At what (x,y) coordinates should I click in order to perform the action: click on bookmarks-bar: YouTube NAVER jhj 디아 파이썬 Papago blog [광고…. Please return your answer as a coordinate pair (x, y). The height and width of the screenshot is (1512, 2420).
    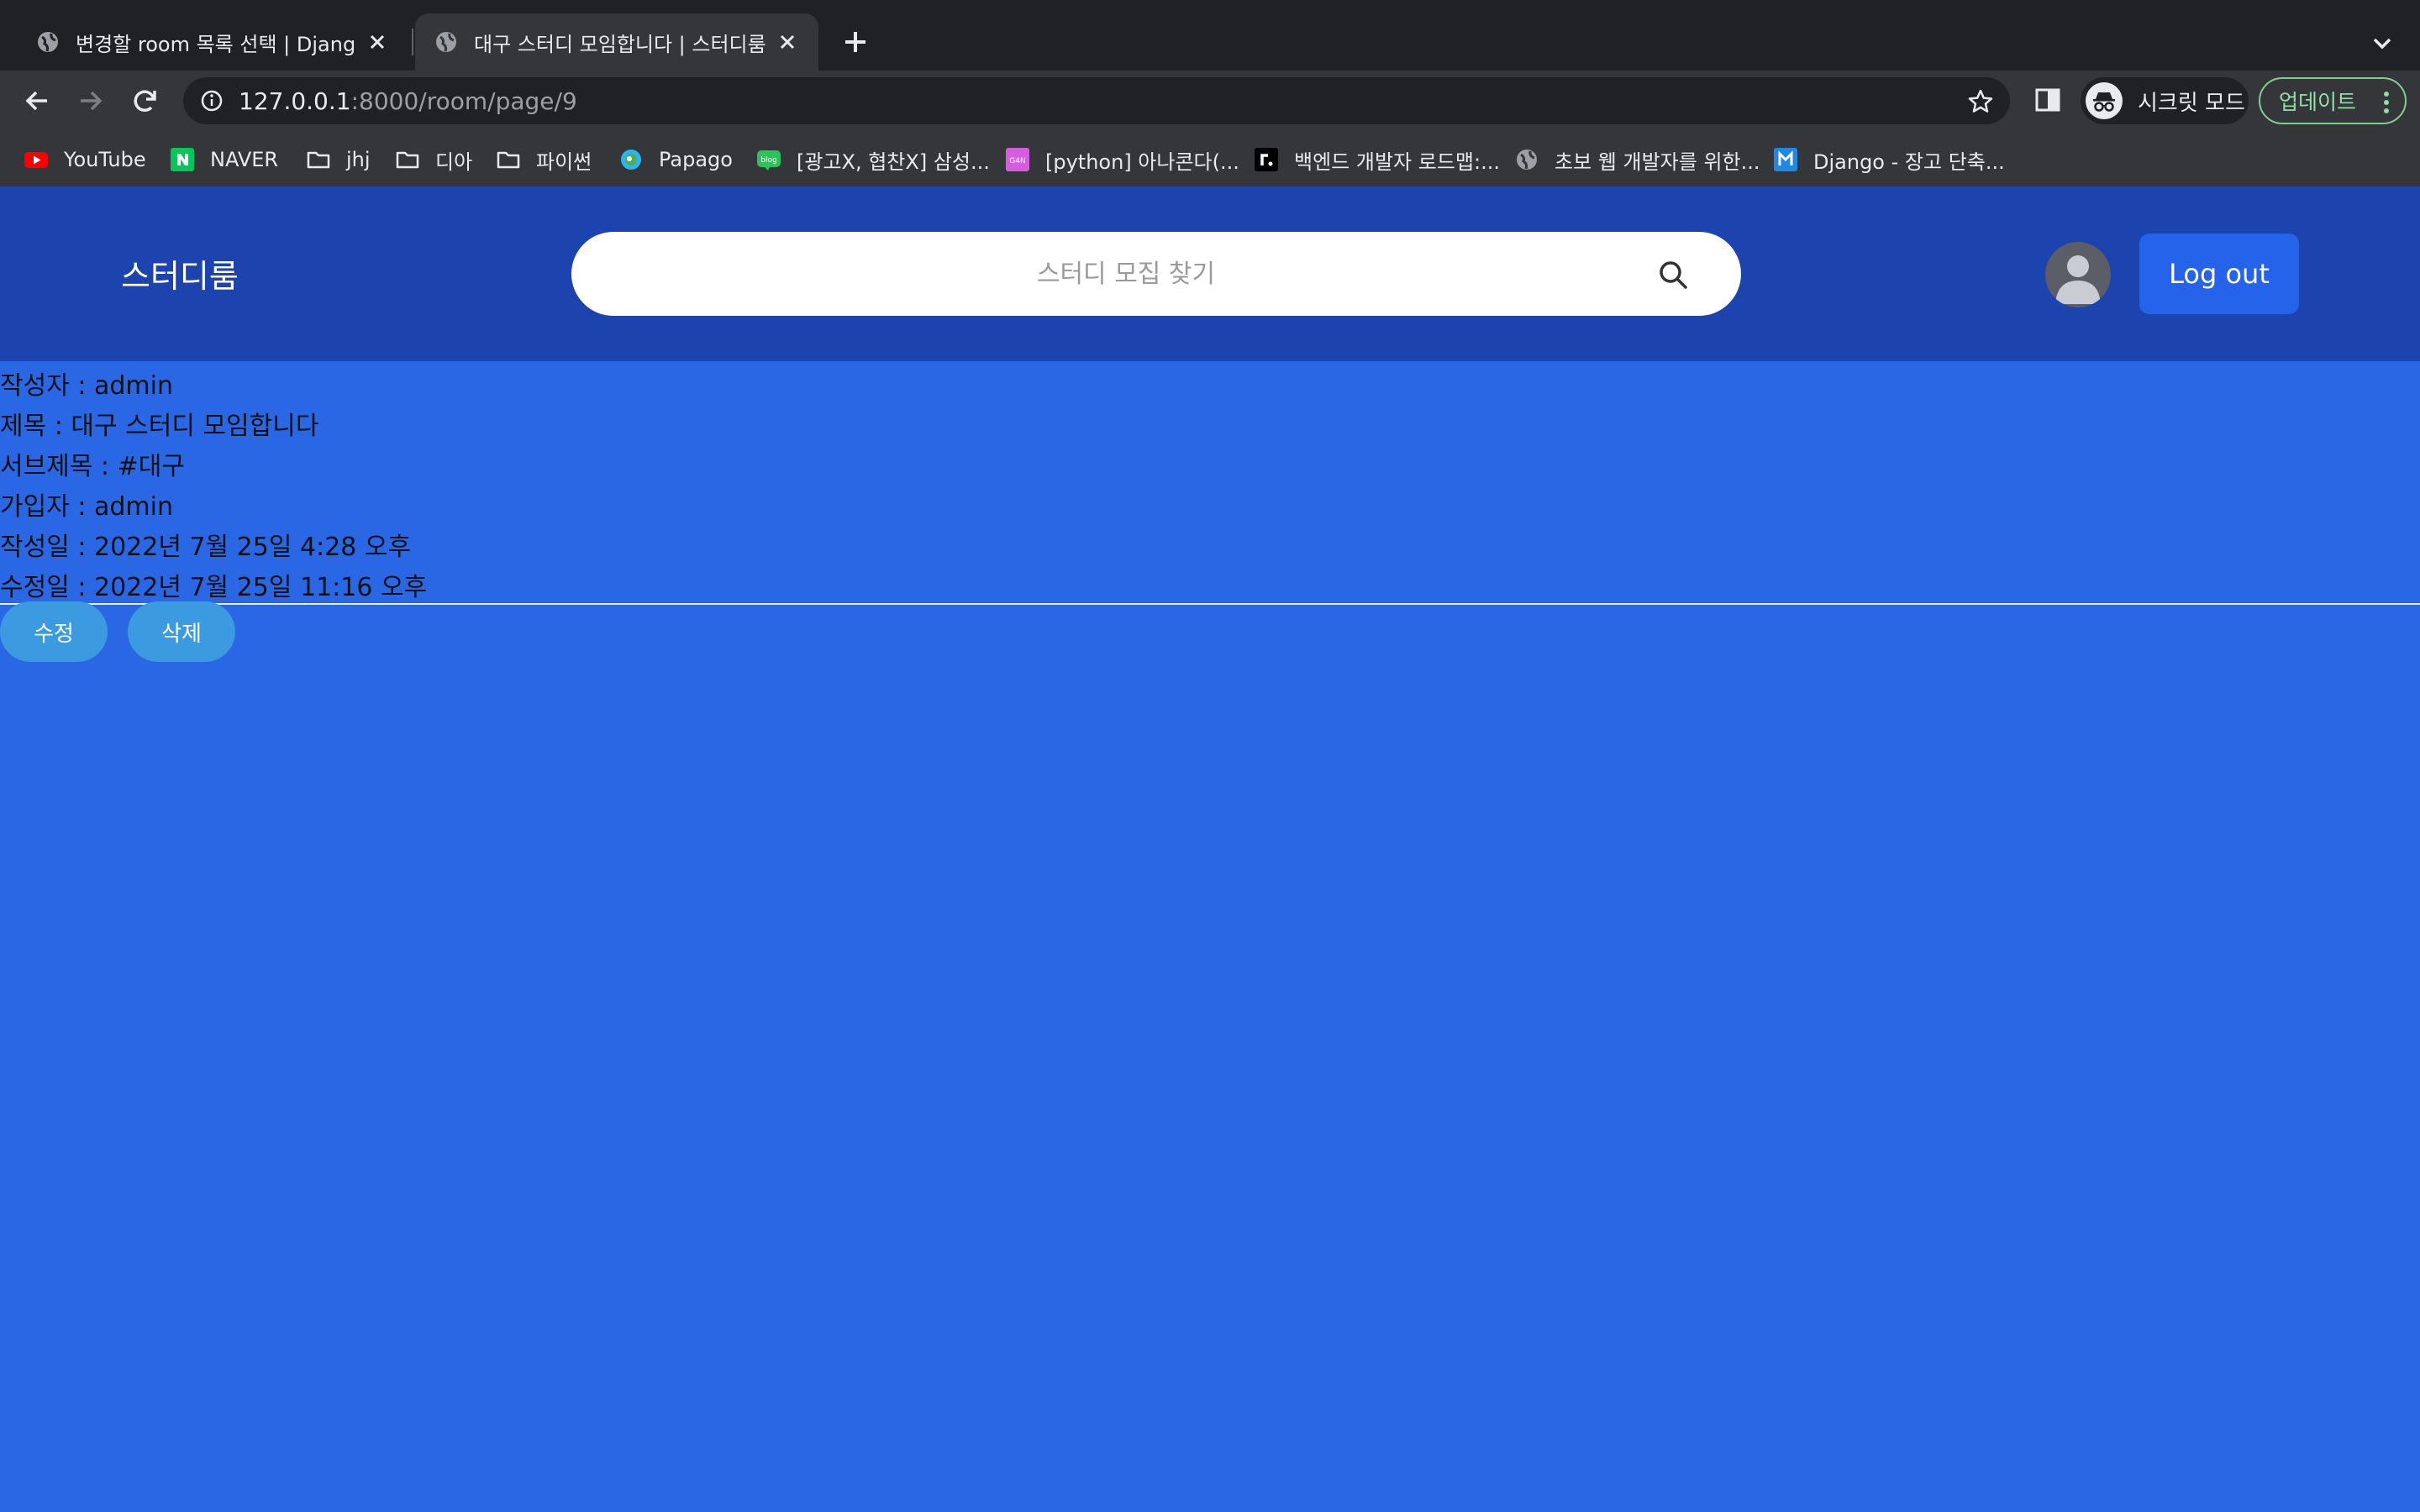
    Looking at the image, I should click on (1210, 158).